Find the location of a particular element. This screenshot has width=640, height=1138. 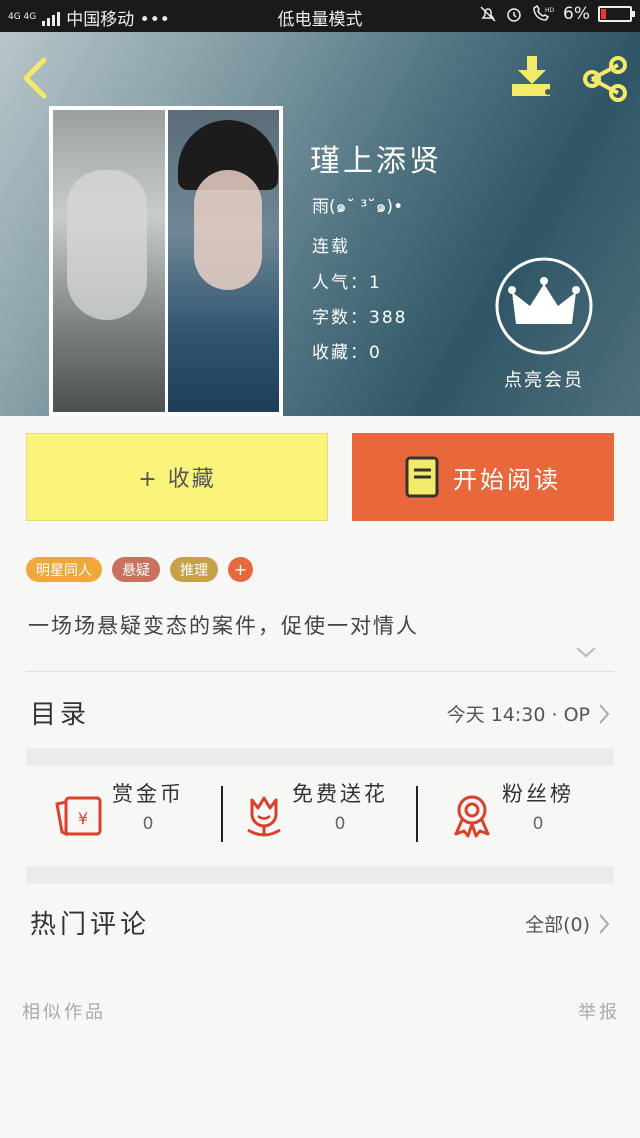

popularity-value: 1 is located at coordinates (375, 283).